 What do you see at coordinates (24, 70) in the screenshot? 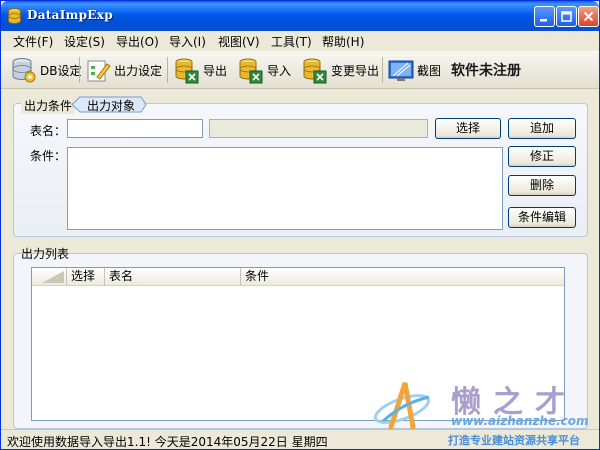
I see `database-gear-icon` at bounding box center [24, 70].